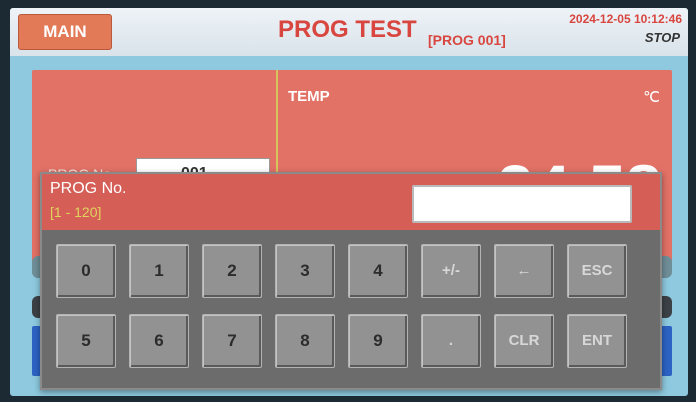  What do you see at coordinates (524, 271) in the screenshot?
I see `key-backspace: ←` at bounding box center [524, 271].